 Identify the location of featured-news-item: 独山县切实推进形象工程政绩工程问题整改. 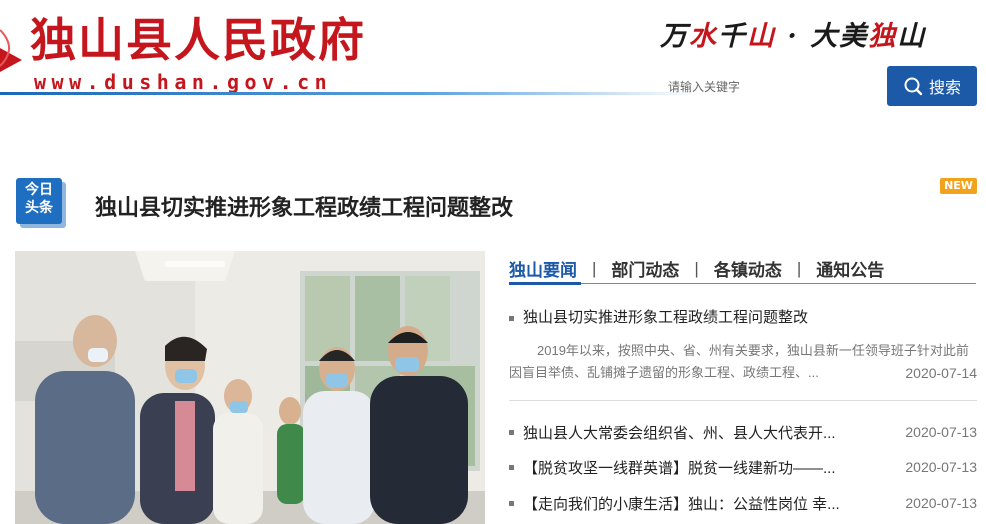
(743, 316).